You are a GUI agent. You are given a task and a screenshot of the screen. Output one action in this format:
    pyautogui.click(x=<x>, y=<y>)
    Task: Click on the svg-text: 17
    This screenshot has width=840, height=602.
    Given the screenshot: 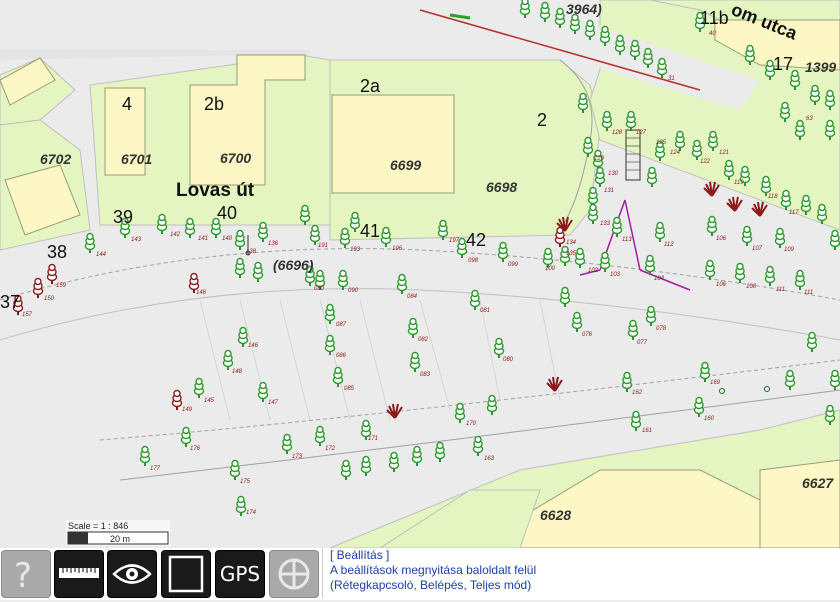 What is the action you would take?
    pyautogui.click(x=783, y=64)
    